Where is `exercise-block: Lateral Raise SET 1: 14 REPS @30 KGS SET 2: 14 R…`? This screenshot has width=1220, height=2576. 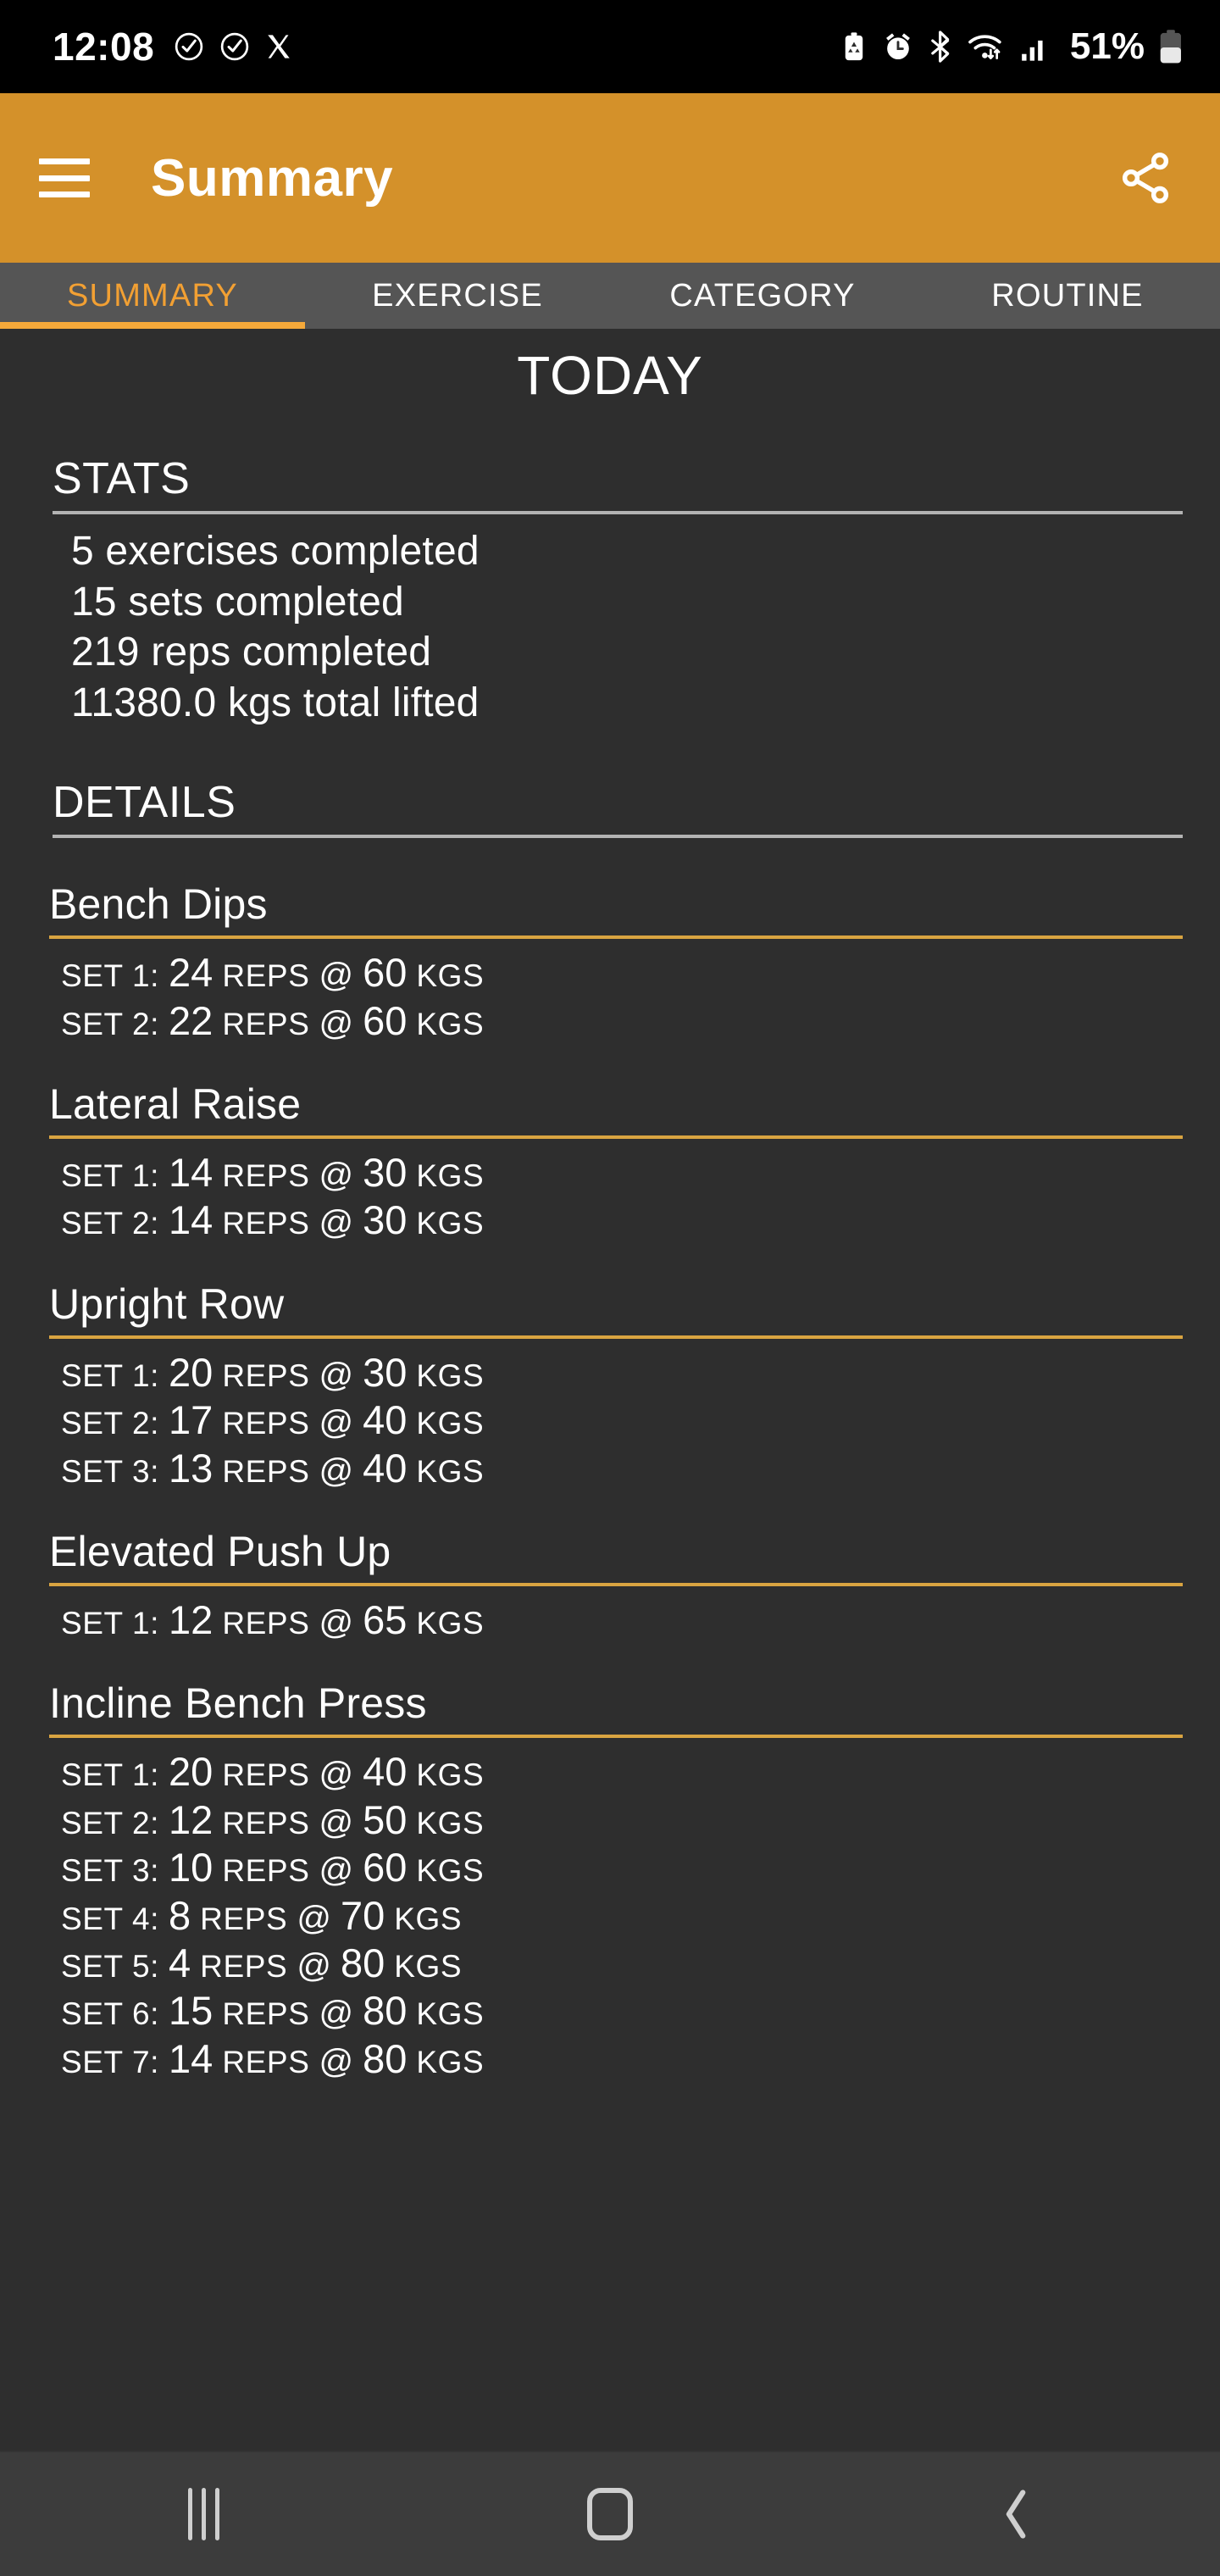
exercise-block: Lateral Raise SET 1: 14 REPS @30 KGS SET 2: 14 R… is located at coordinates (616, 1145).